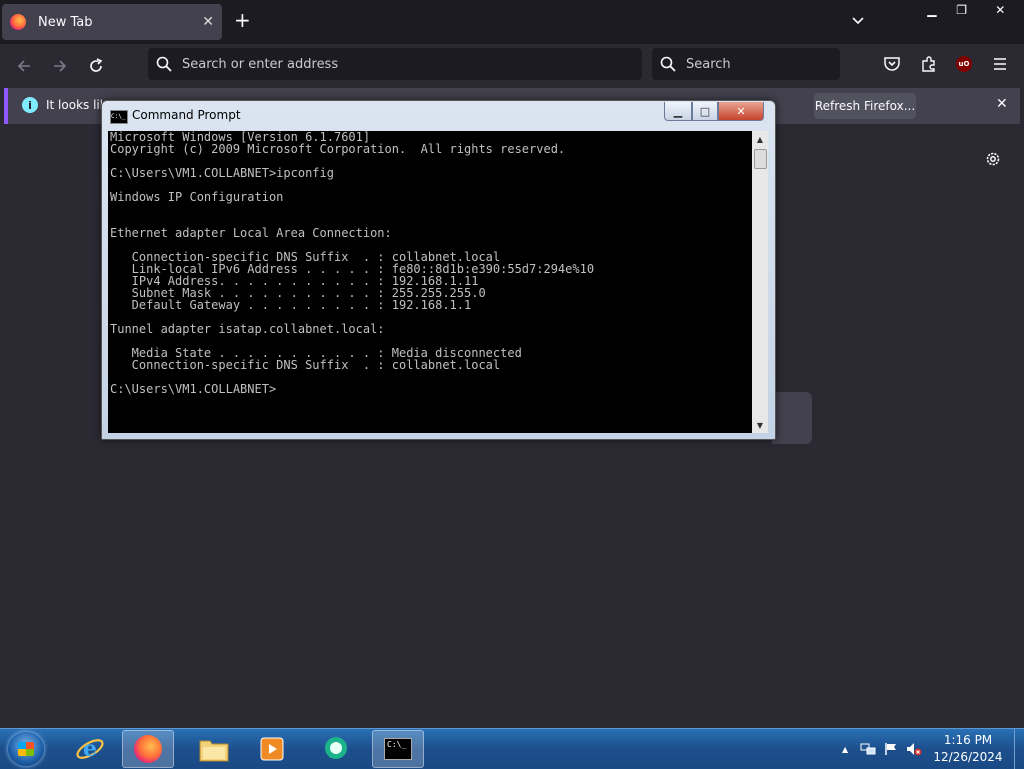 The height and width of the screenshot is (769, 1024). I want to click on firefox-taskbar-icon, so click(148, 749).